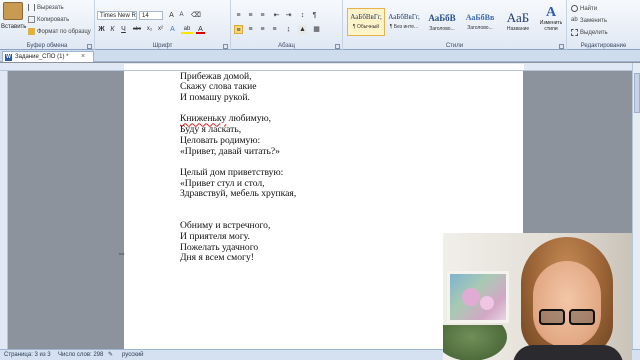 The height and width of the screenshot is (360, 640). I want to click on editing-group-label: Редактирование, so click(603, 46).